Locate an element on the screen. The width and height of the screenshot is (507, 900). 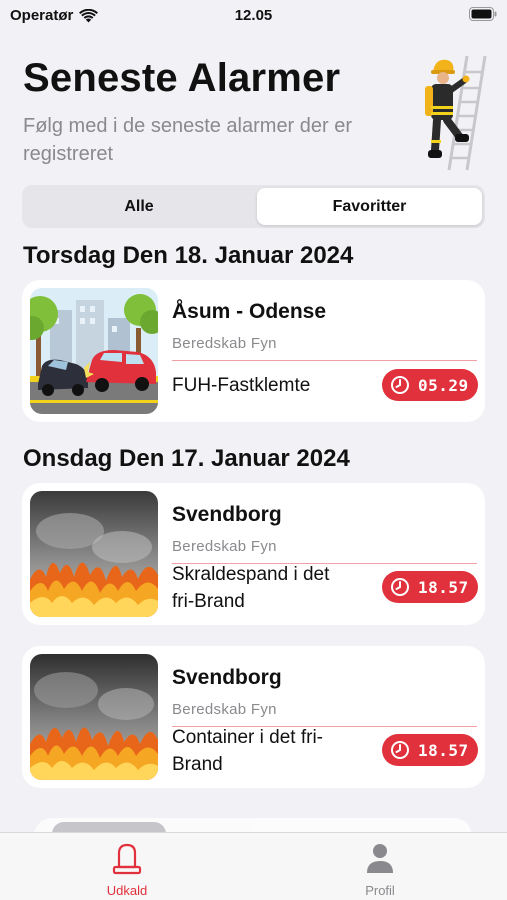
card-divider is located at coordinates (324, 360).